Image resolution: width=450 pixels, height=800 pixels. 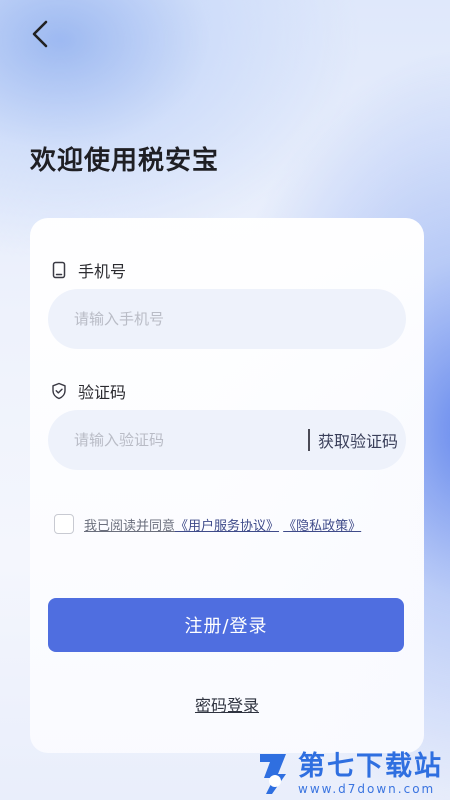 What do you see at coordinates (322, 526) in the screenshot?
I see `privacy-policy-link: 《隐私政策》` at bounding box center [322, 526].